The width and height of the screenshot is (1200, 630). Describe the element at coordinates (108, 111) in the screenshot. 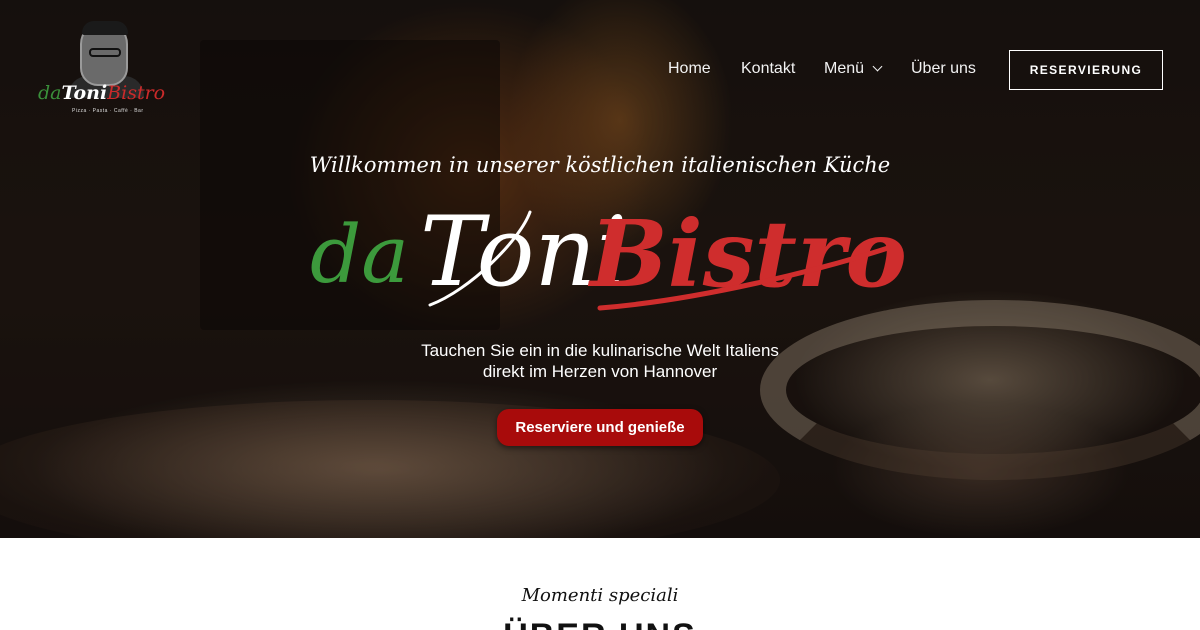

I see `logo-tagline: Pizza · Pasta · Caffè · Bar` at that location.